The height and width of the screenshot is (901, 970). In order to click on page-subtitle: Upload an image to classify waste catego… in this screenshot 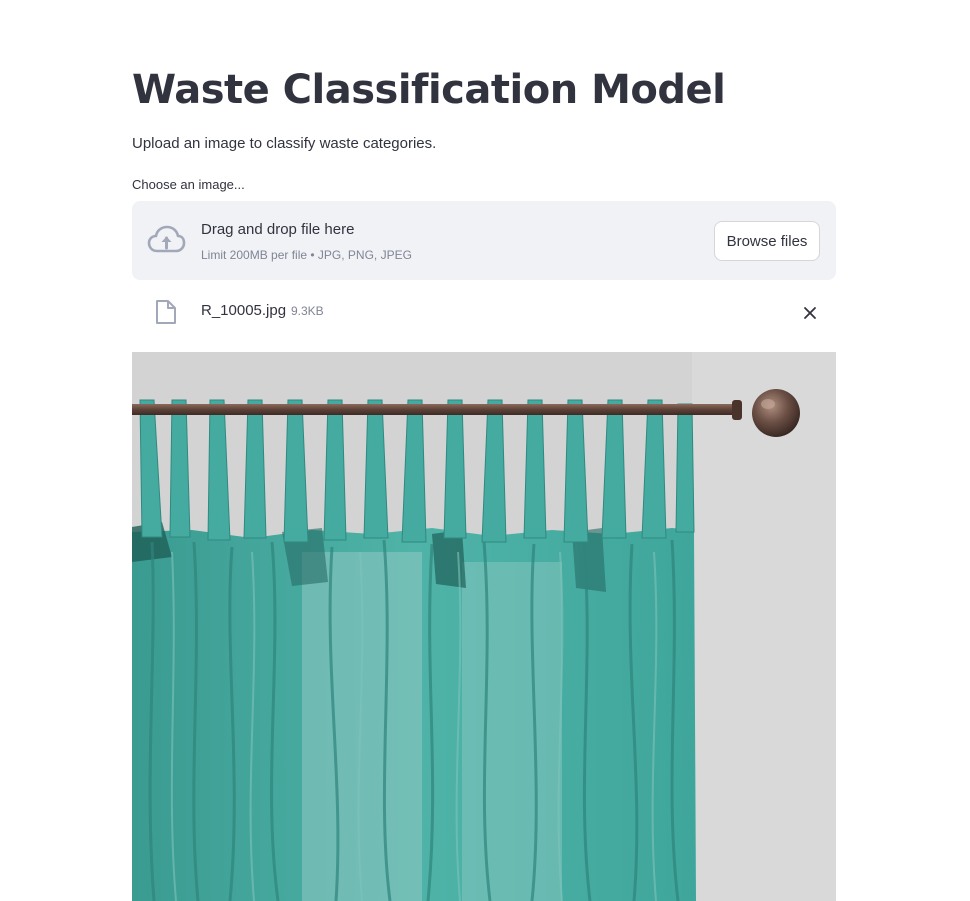, I will do `click(284, 143)`.